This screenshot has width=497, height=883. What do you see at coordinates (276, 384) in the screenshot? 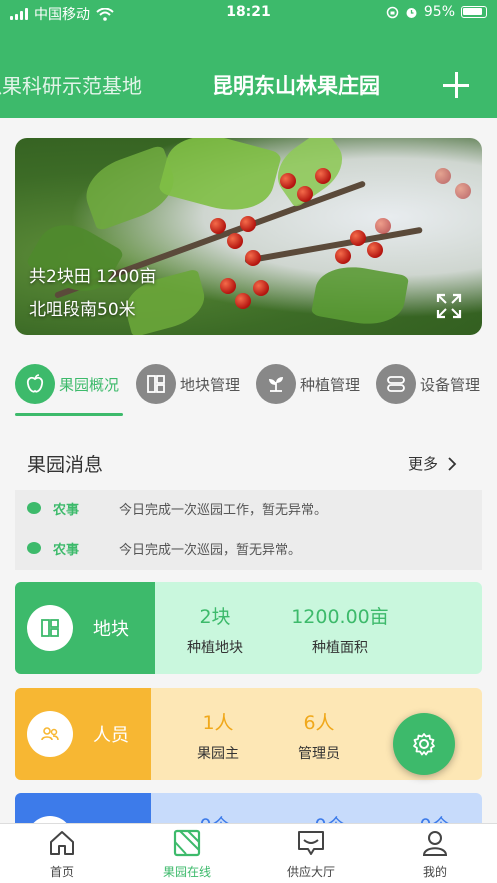
I see `sprout-icon` at bounding box center [276, 384].